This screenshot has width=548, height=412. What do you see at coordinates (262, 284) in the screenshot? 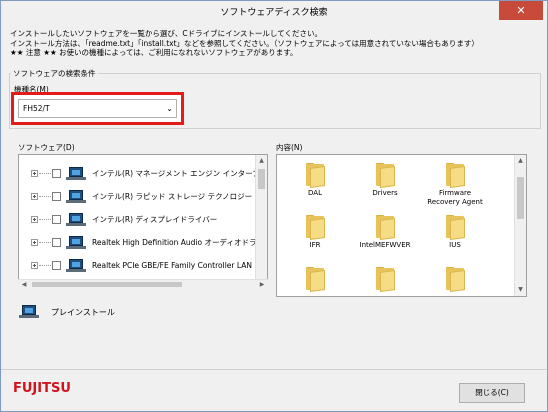
I see `scroll-right-icon: ▶` at bounding box center [262, 284].